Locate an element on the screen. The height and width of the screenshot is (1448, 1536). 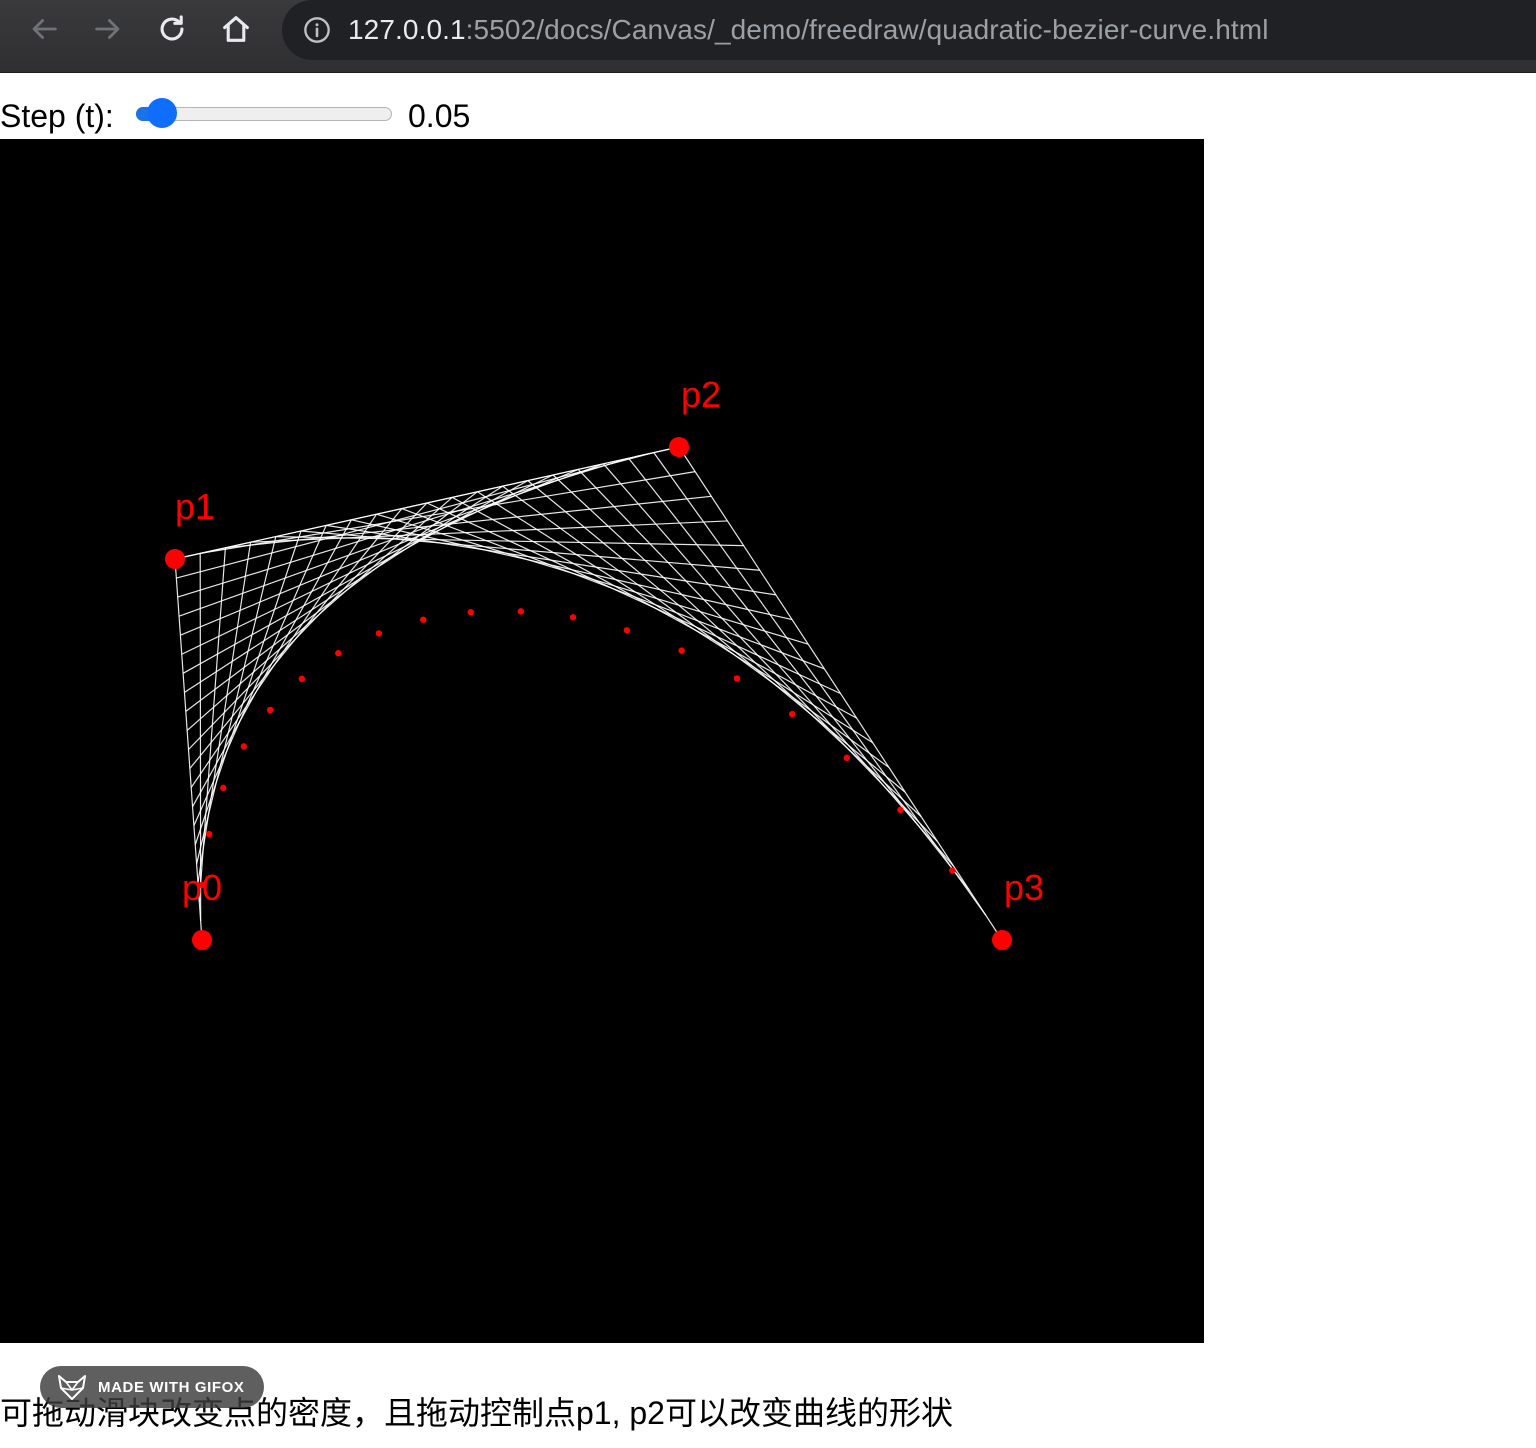
step-value: 0.05 is located at coordinates (439, 116).